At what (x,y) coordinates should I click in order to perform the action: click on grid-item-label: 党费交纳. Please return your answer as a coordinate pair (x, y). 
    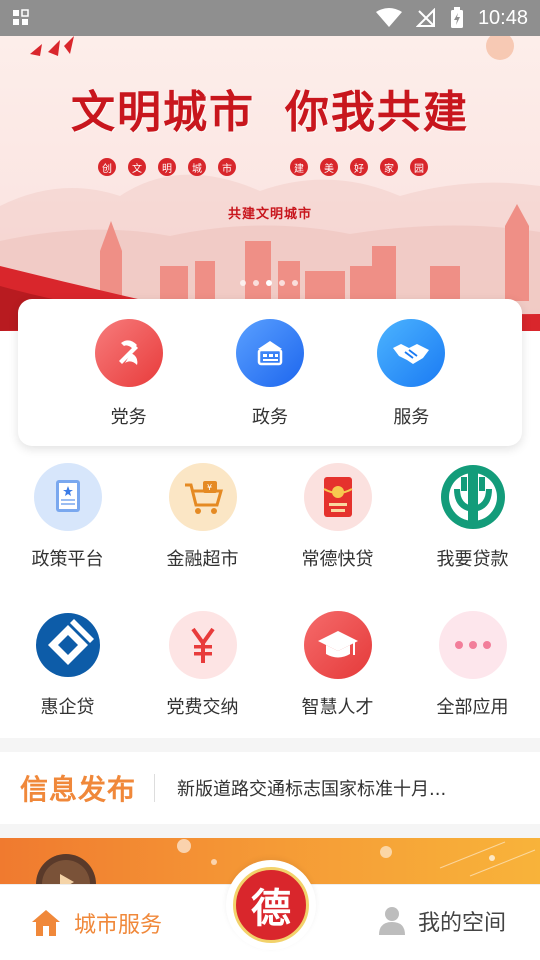
    Looking at the image, I should click on (202, 707).